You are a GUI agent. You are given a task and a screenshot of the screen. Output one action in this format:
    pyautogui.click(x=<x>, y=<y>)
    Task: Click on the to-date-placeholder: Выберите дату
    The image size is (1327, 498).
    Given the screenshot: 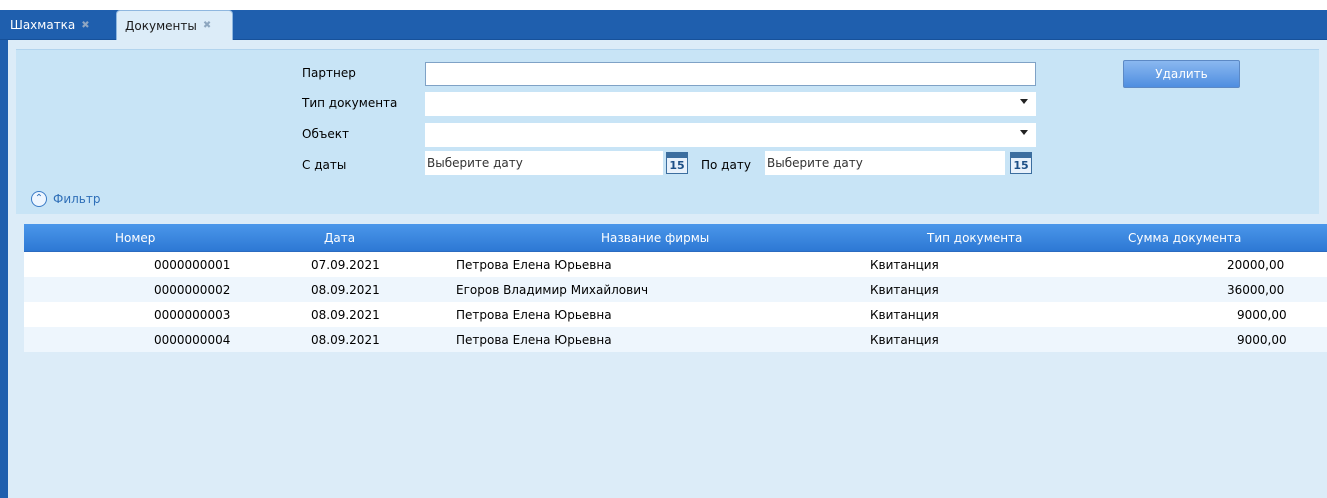 What is the action you would take?
    pyautogui.click(x=815, y=163)
    